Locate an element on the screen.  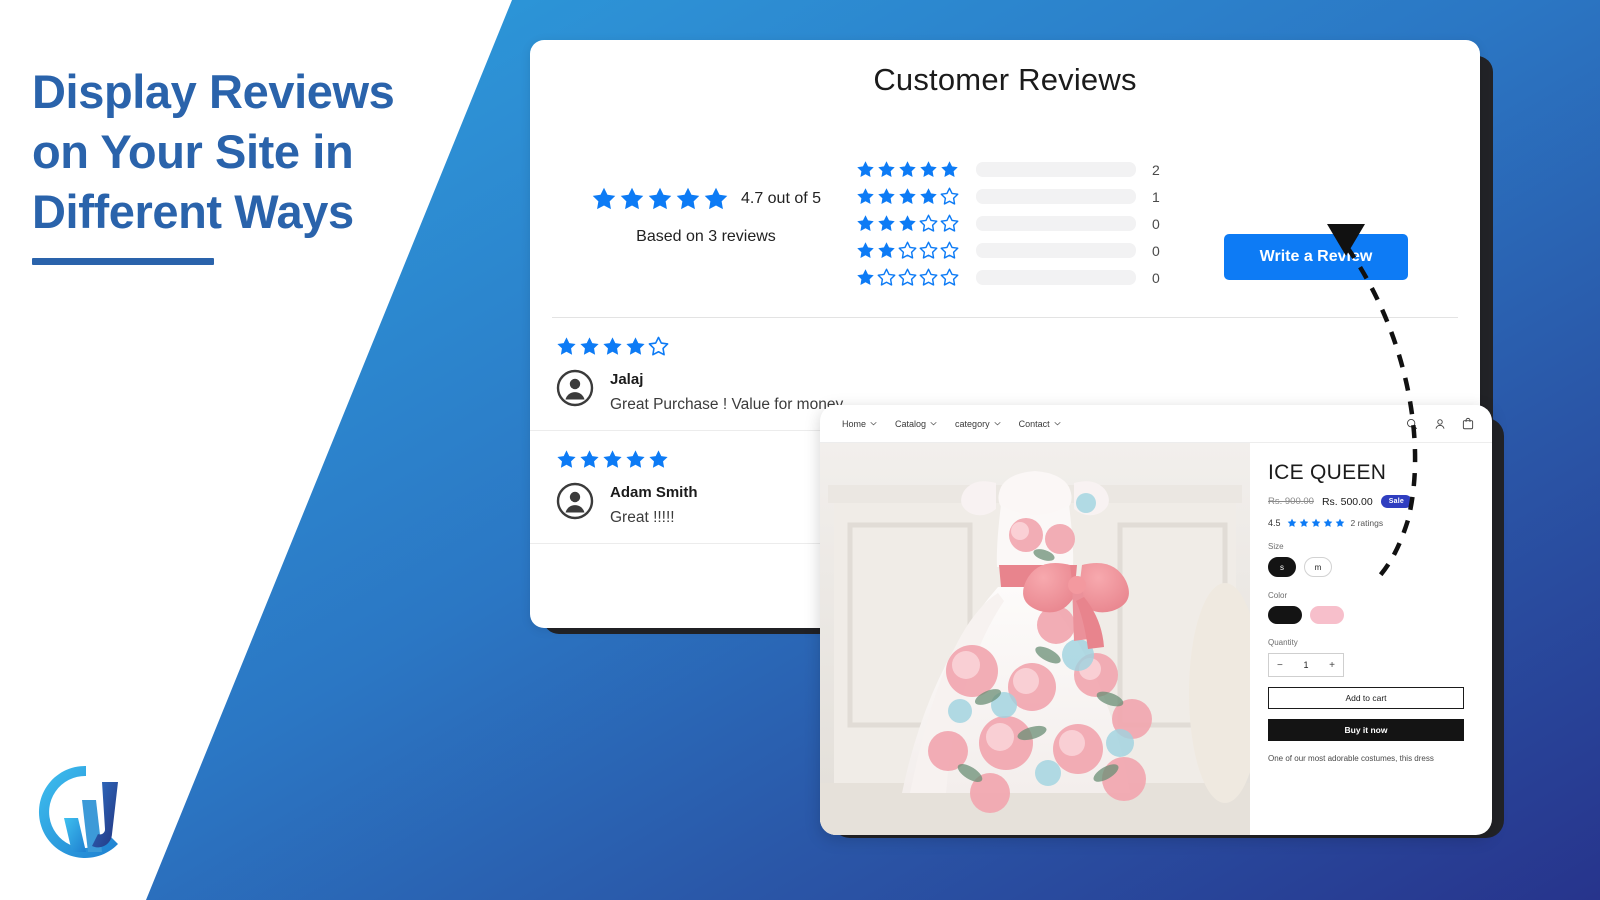
nav-item-catalog-label: Catalog is located at coordinates (911, 423).